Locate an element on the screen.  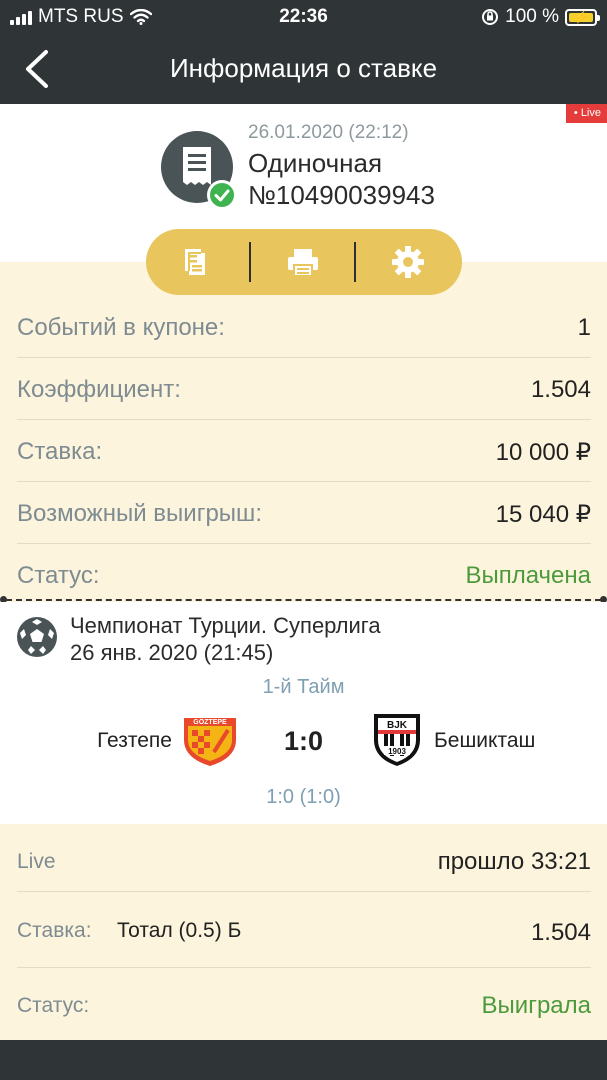
possible-win-row: Возможный выигрыш: 15 040 ₽ is located at coordinates (304, 513).